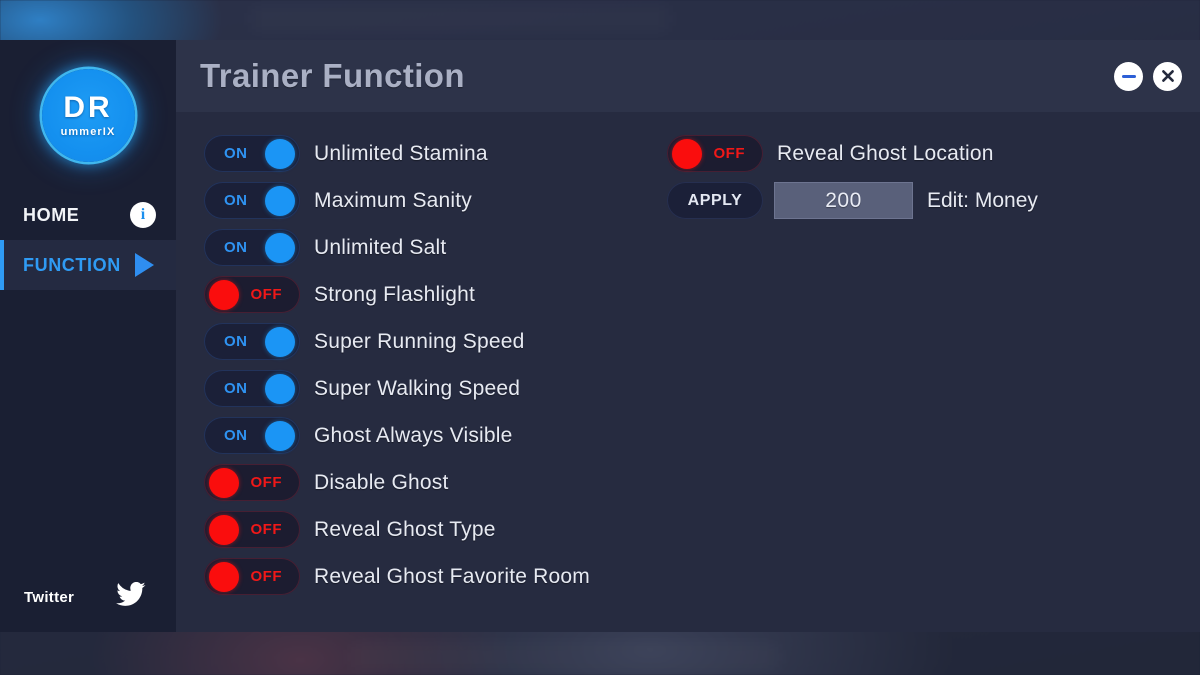  I want to click on toggle-row: OFF Reveal Ghost Favorite Room, so click(424, 576).